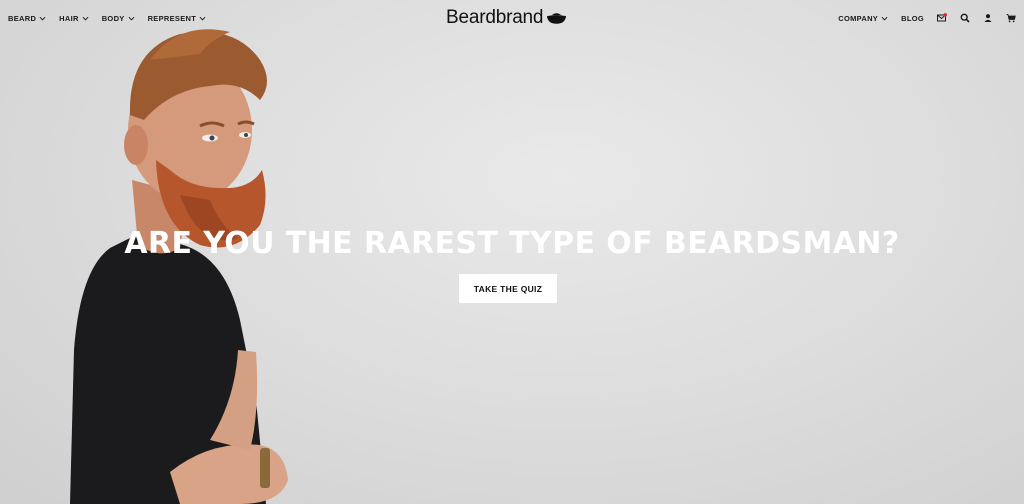 Image resolution: width=1024 pixels, height=504 pixels. I want to click on logo-text: Beardbrand, so click(495, 17).